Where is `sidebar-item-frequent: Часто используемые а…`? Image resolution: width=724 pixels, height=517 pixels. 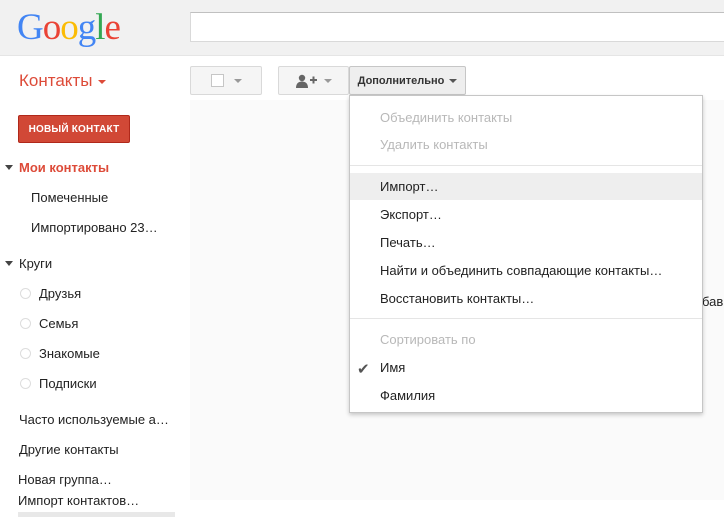 sidebar-item-frequent: Часто используемые а… is located at coordinates (94, 419).